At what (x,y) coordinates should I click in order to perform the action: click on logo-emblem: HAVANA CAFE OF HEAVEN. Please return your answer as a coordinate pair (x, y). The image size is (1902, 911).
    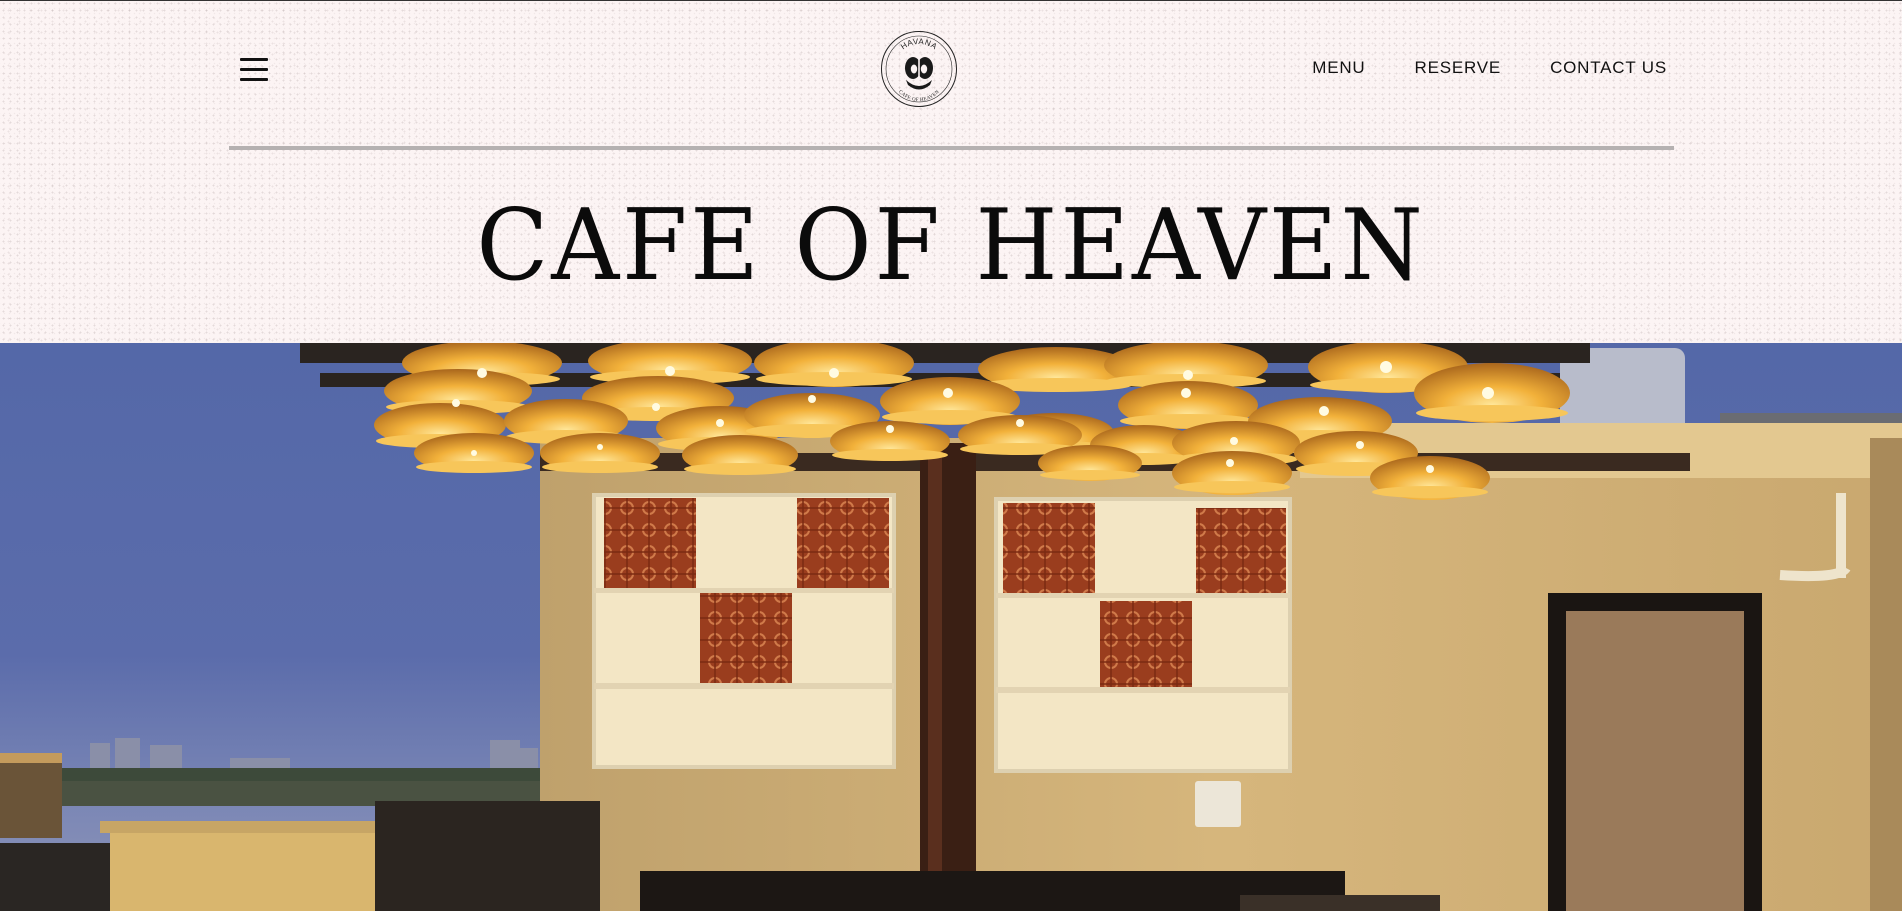
    Looking at the image, I should click on (919, 69).